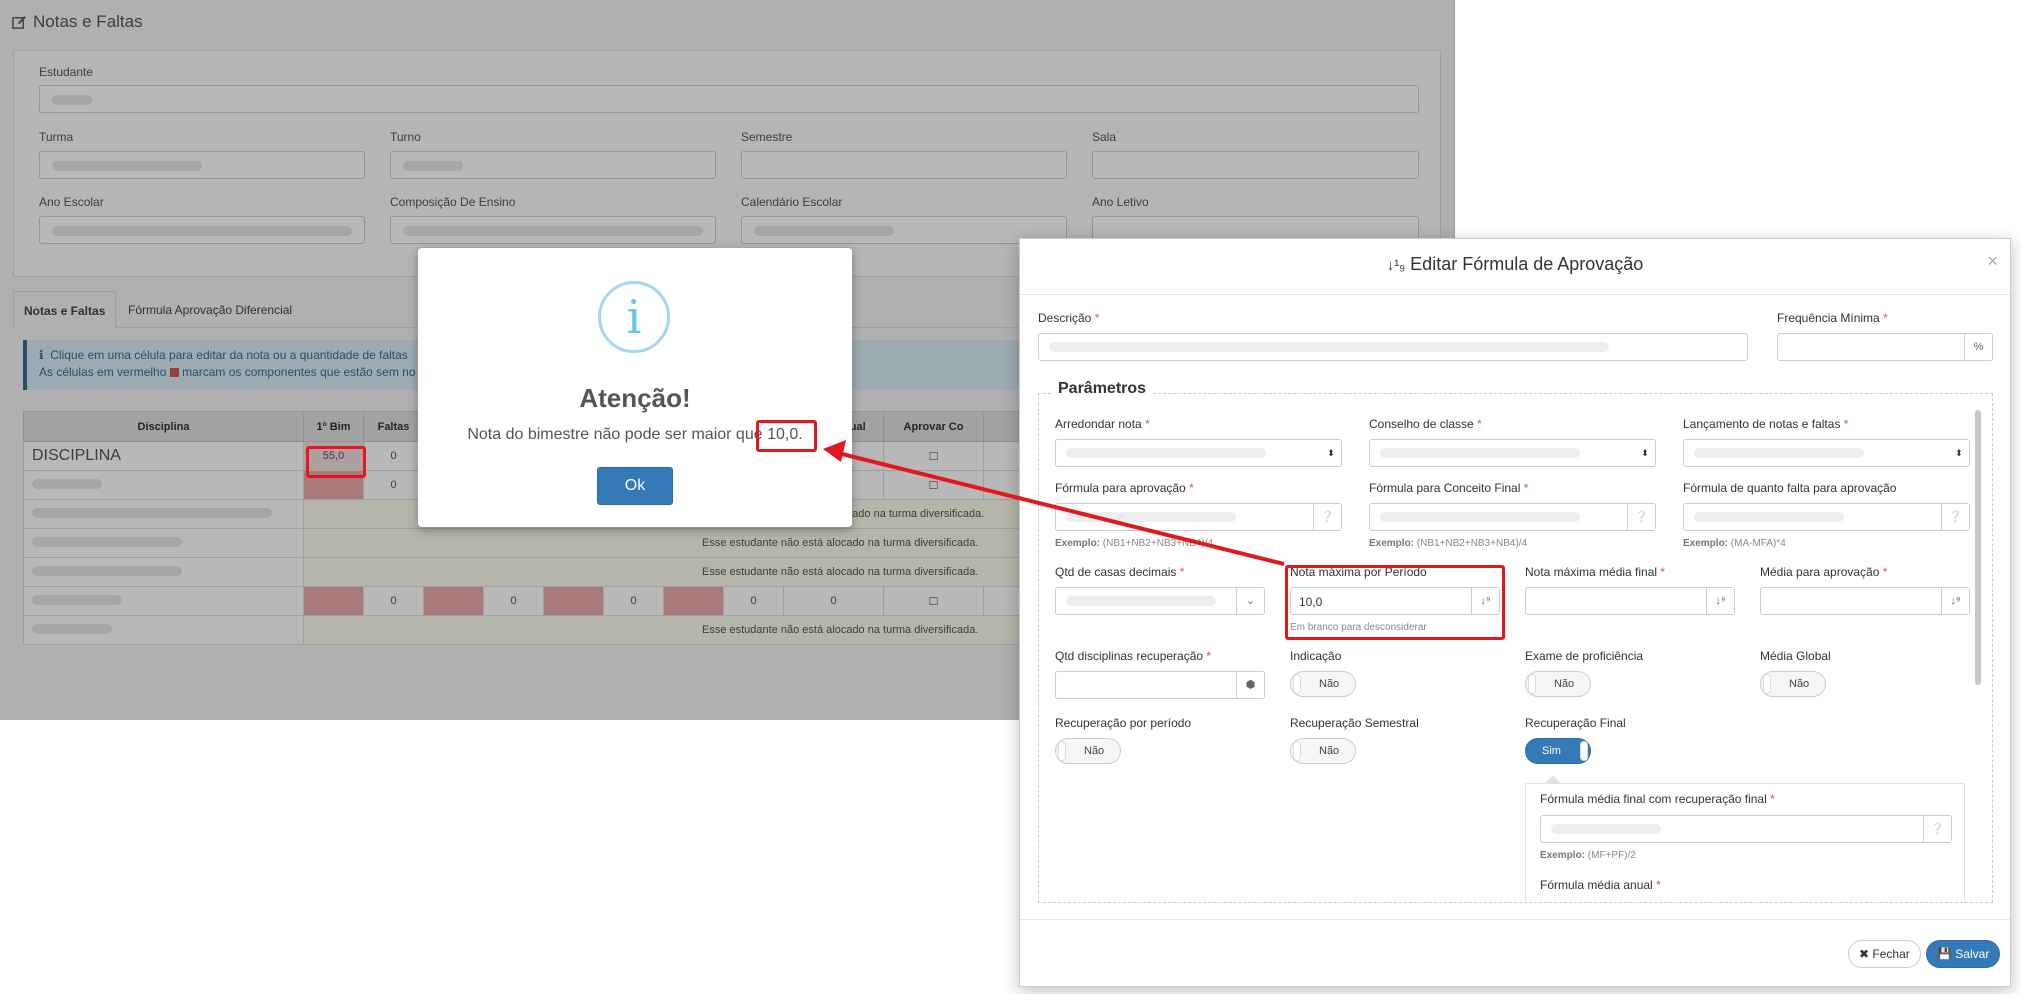 The height and width of the screenshot is (994, 2021). Describe the element at coordinates (1054, 503) in the screenshot. I see `annotation-arrow` at that location.